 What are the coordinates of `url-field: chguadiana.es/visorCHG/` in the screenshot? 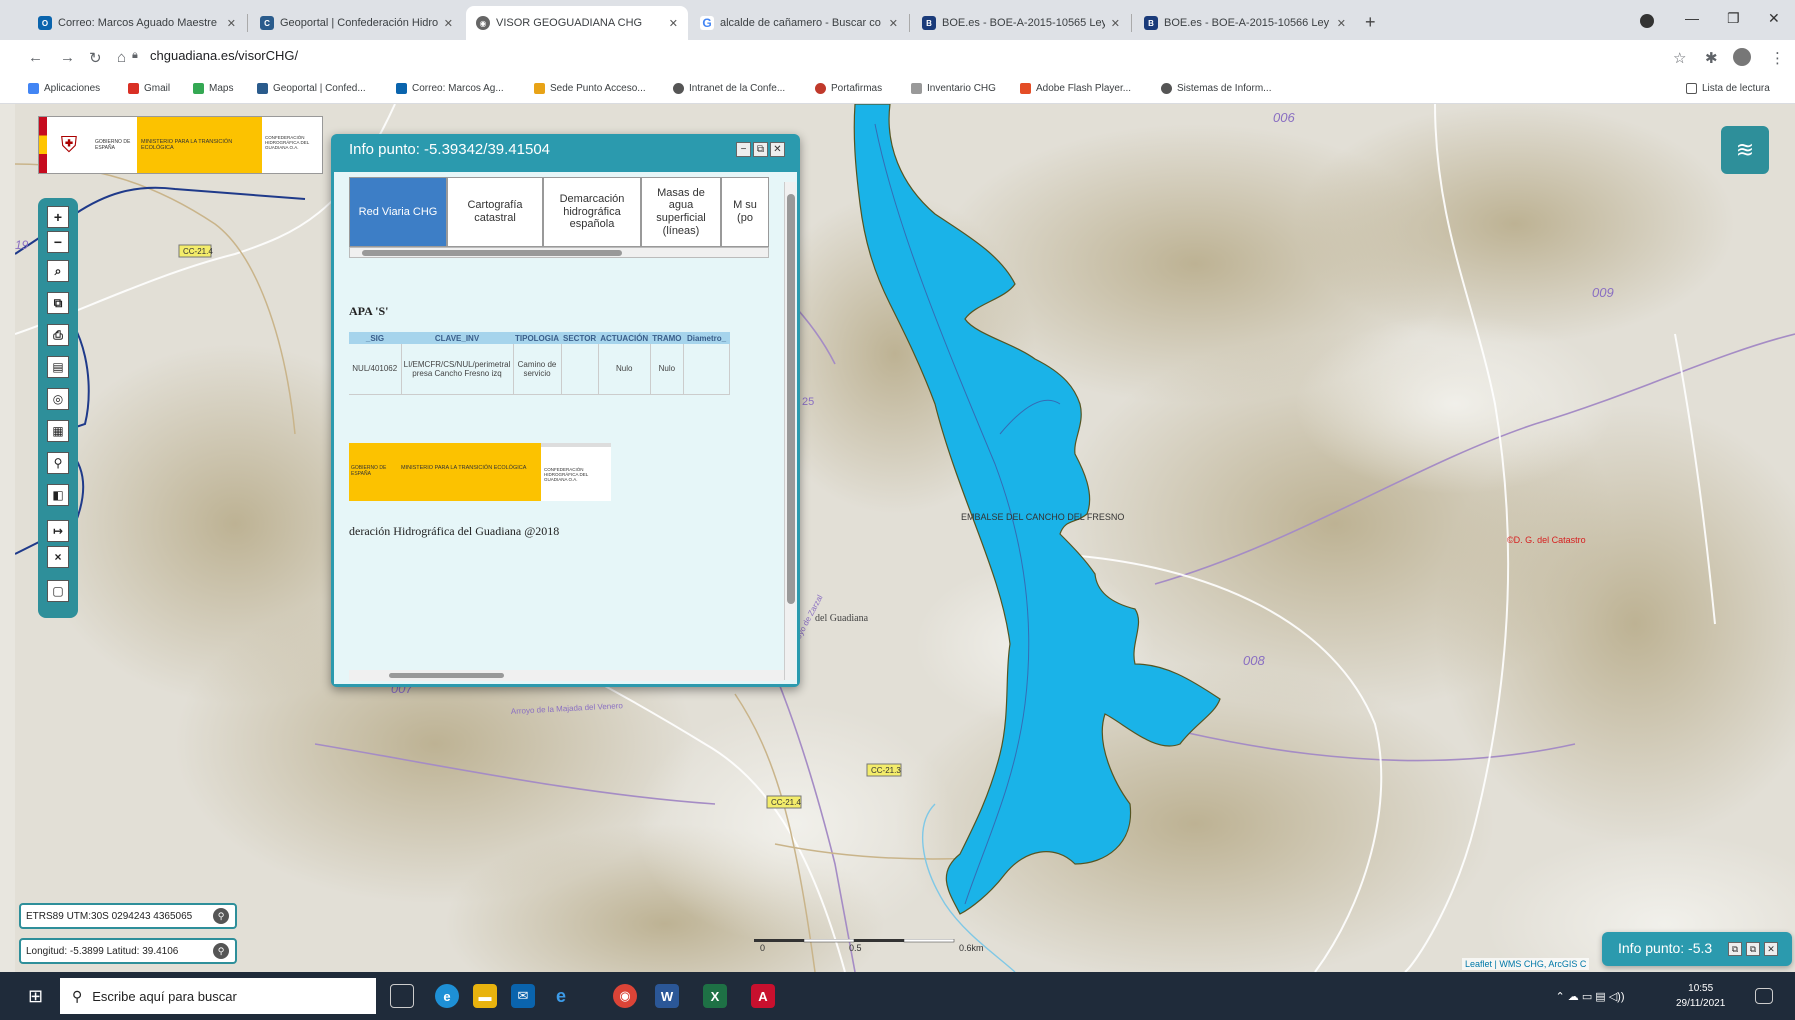 It's located at (224, 55).